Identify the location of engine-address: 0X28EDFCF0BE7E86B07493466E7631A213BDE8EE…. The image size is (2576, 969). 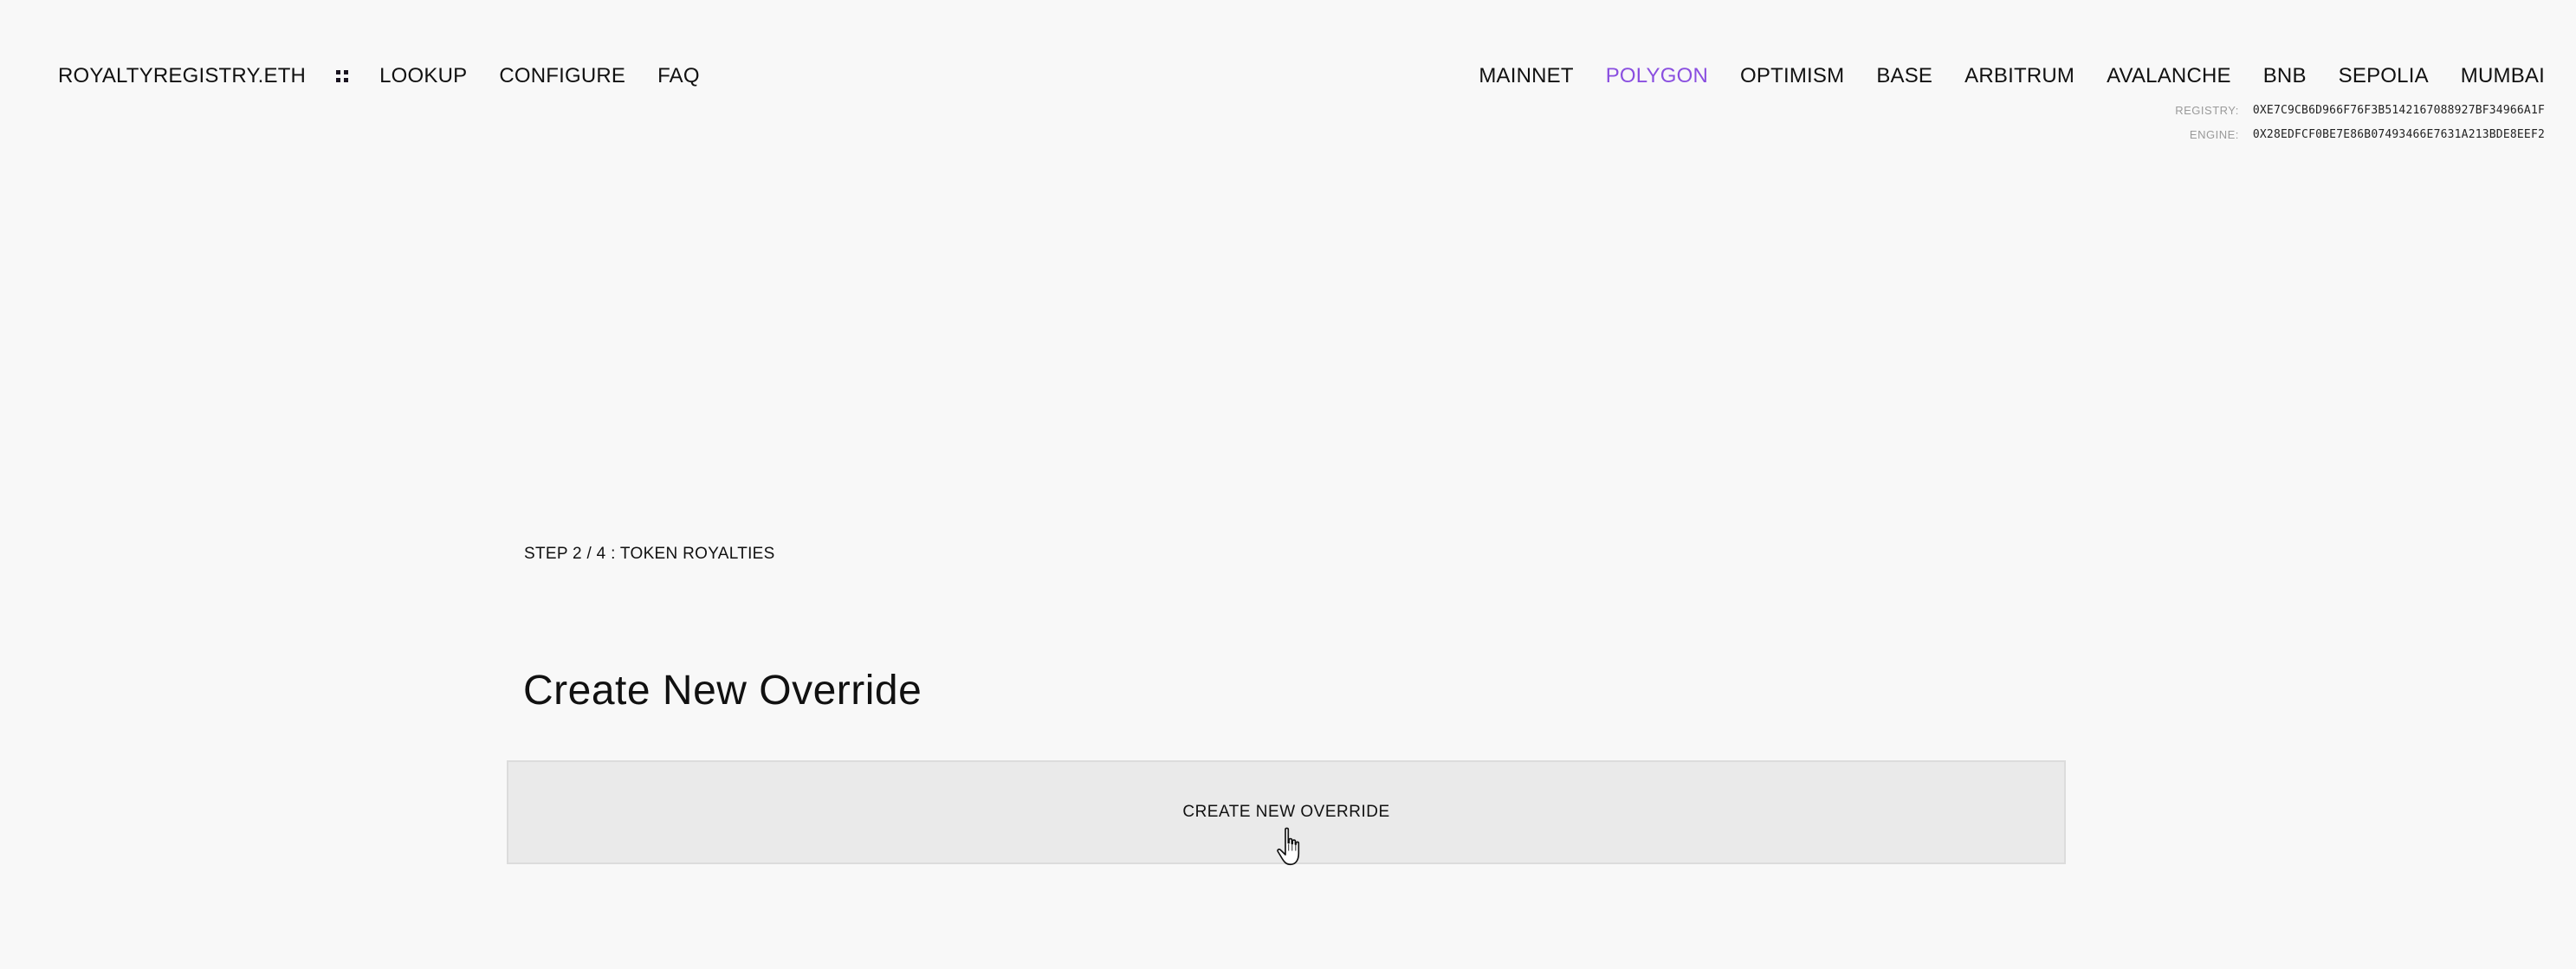
(2399, 135).